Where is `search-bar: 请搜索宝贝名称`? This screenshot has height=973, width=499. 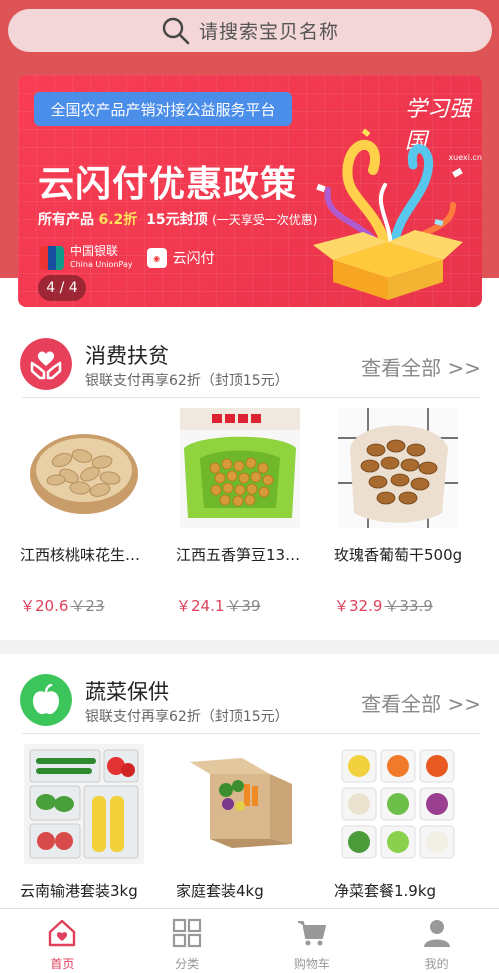 search-bar: 请搜索宝贝名称 is located at coordinates (250, 30).